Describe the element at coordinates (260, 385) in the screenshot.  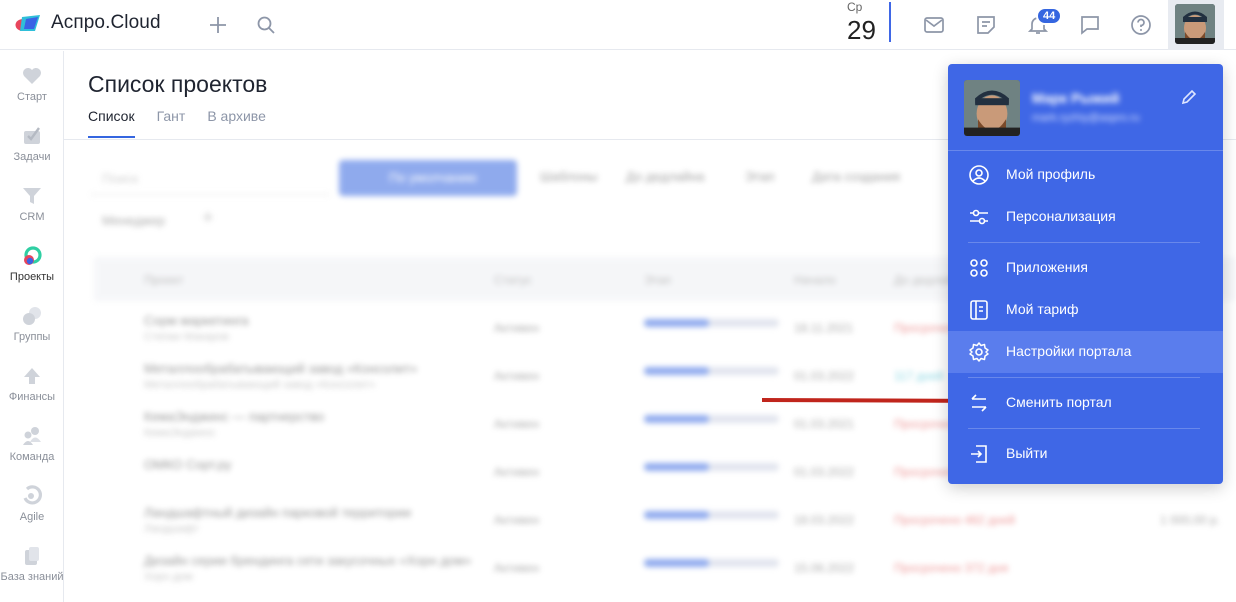
I see `project-client: Металлообрабатывающий завод «Консолит»` at that location.